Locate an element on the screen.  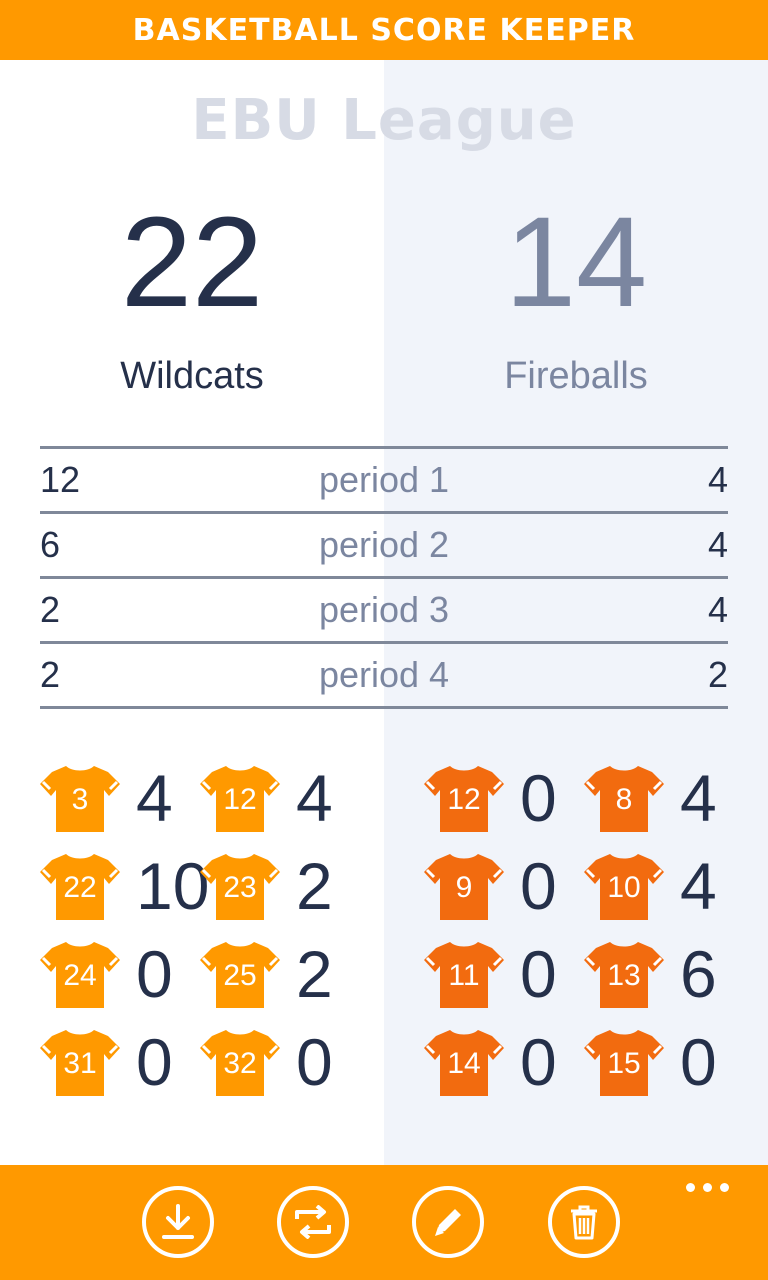
home-player-3: 23 2 is located at coordinates (280, 886).